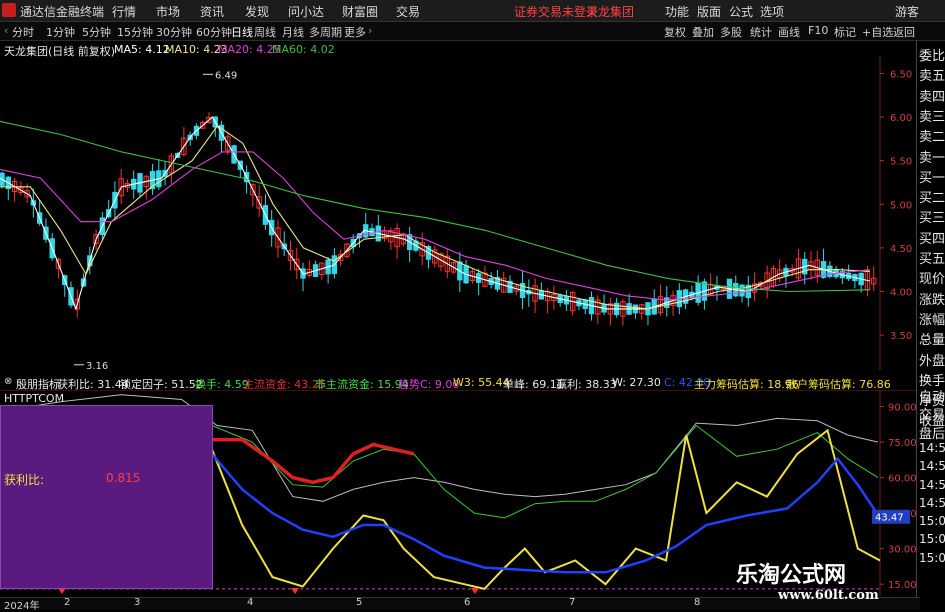 The width and height of the screenshot is (945, 612). What do you see at coordinates (226, 75) in the screenshot?
I see `high-annotation: 6.49` at bounding box center [226, 75].